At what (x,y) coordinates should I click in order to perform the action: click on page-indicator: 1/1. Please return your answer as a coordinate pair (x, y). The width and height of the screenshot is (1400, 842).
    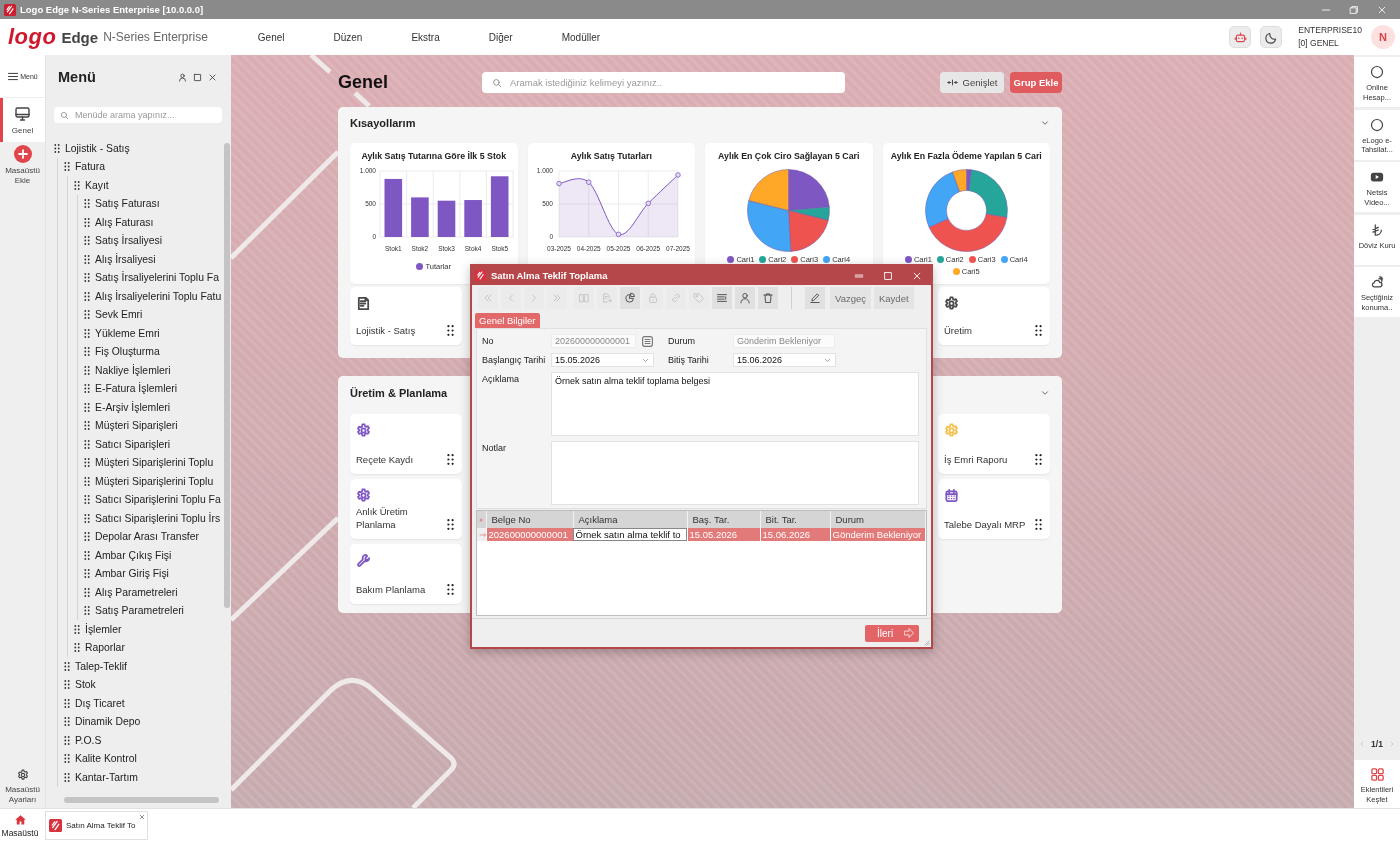
    Looking at the image, I should click on (1377, 743).